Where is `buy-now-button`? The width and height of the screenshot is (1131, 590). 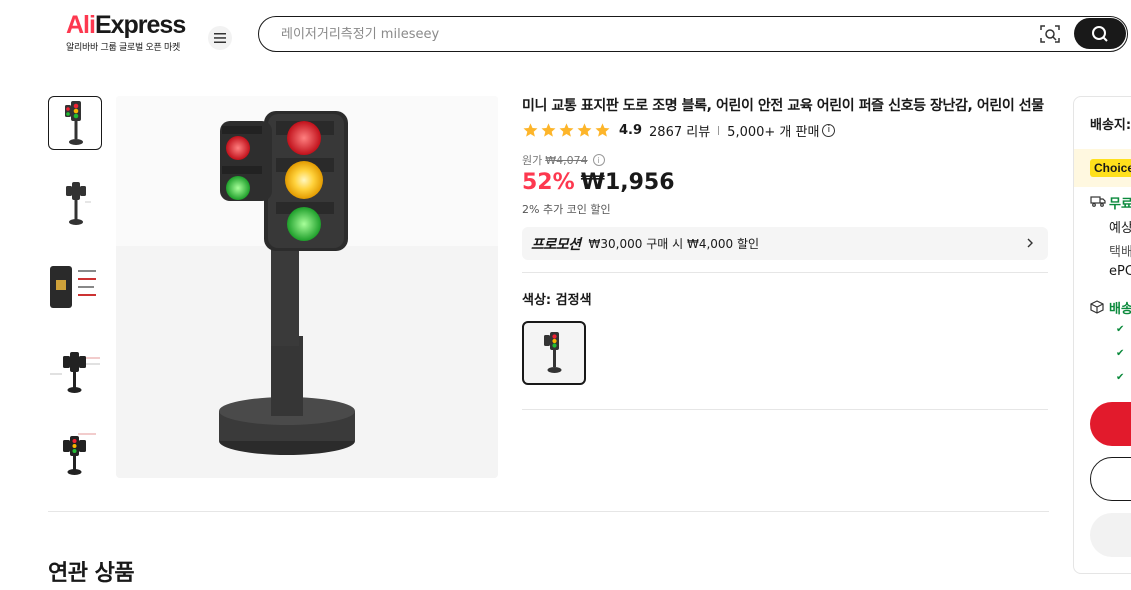 buy-now-button is located at coordinates (1110, 424).